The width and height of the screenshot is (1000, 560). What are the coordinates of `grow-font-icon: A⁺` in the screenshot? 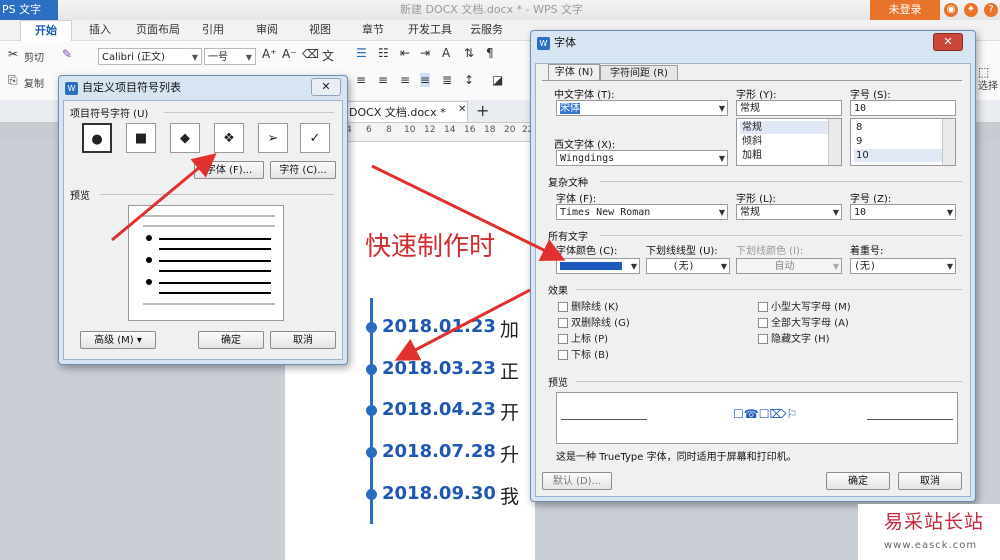 It's located at (269, 54).